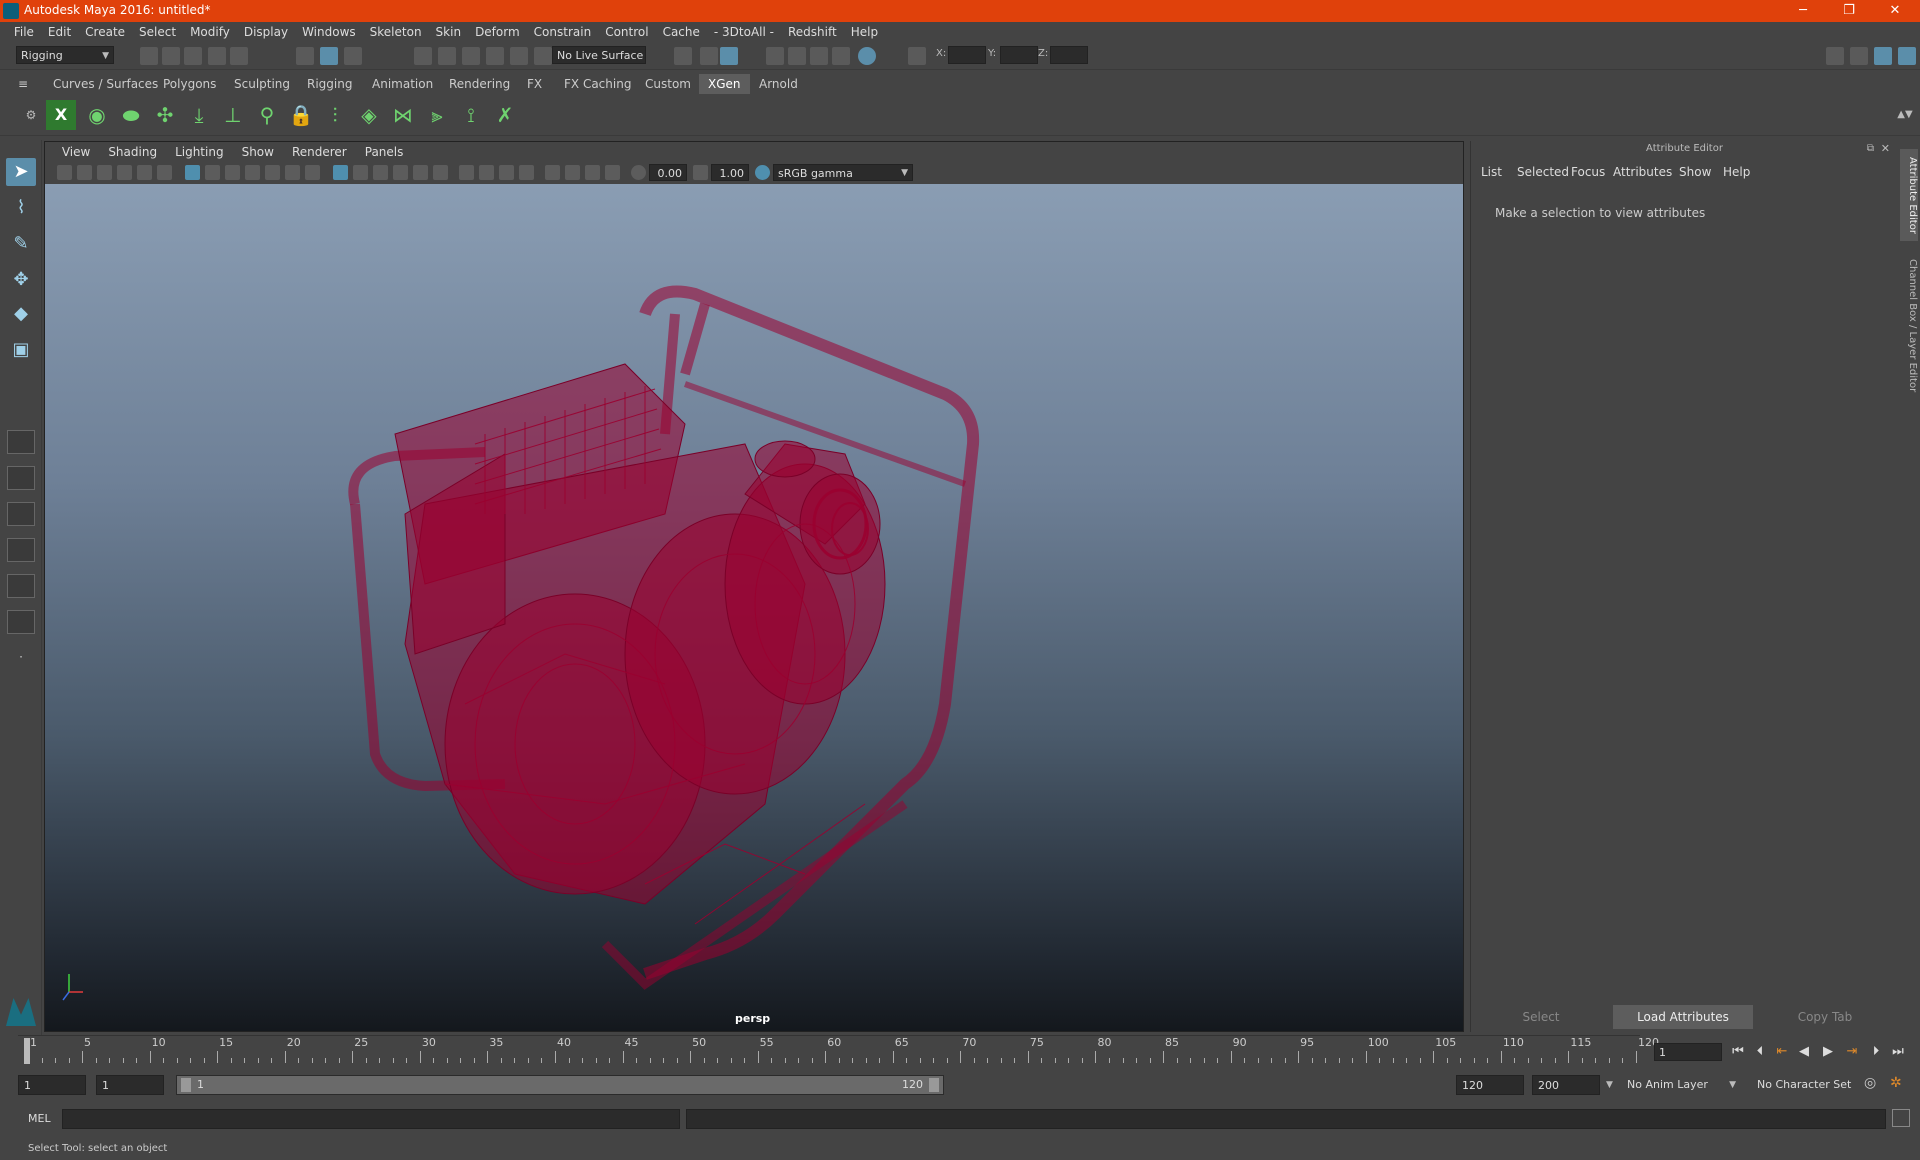  Describe the element at coordinates (105, 84) in the screenshot. I see `tab-curves-surfaces: Curves / Surfaces` at that location.